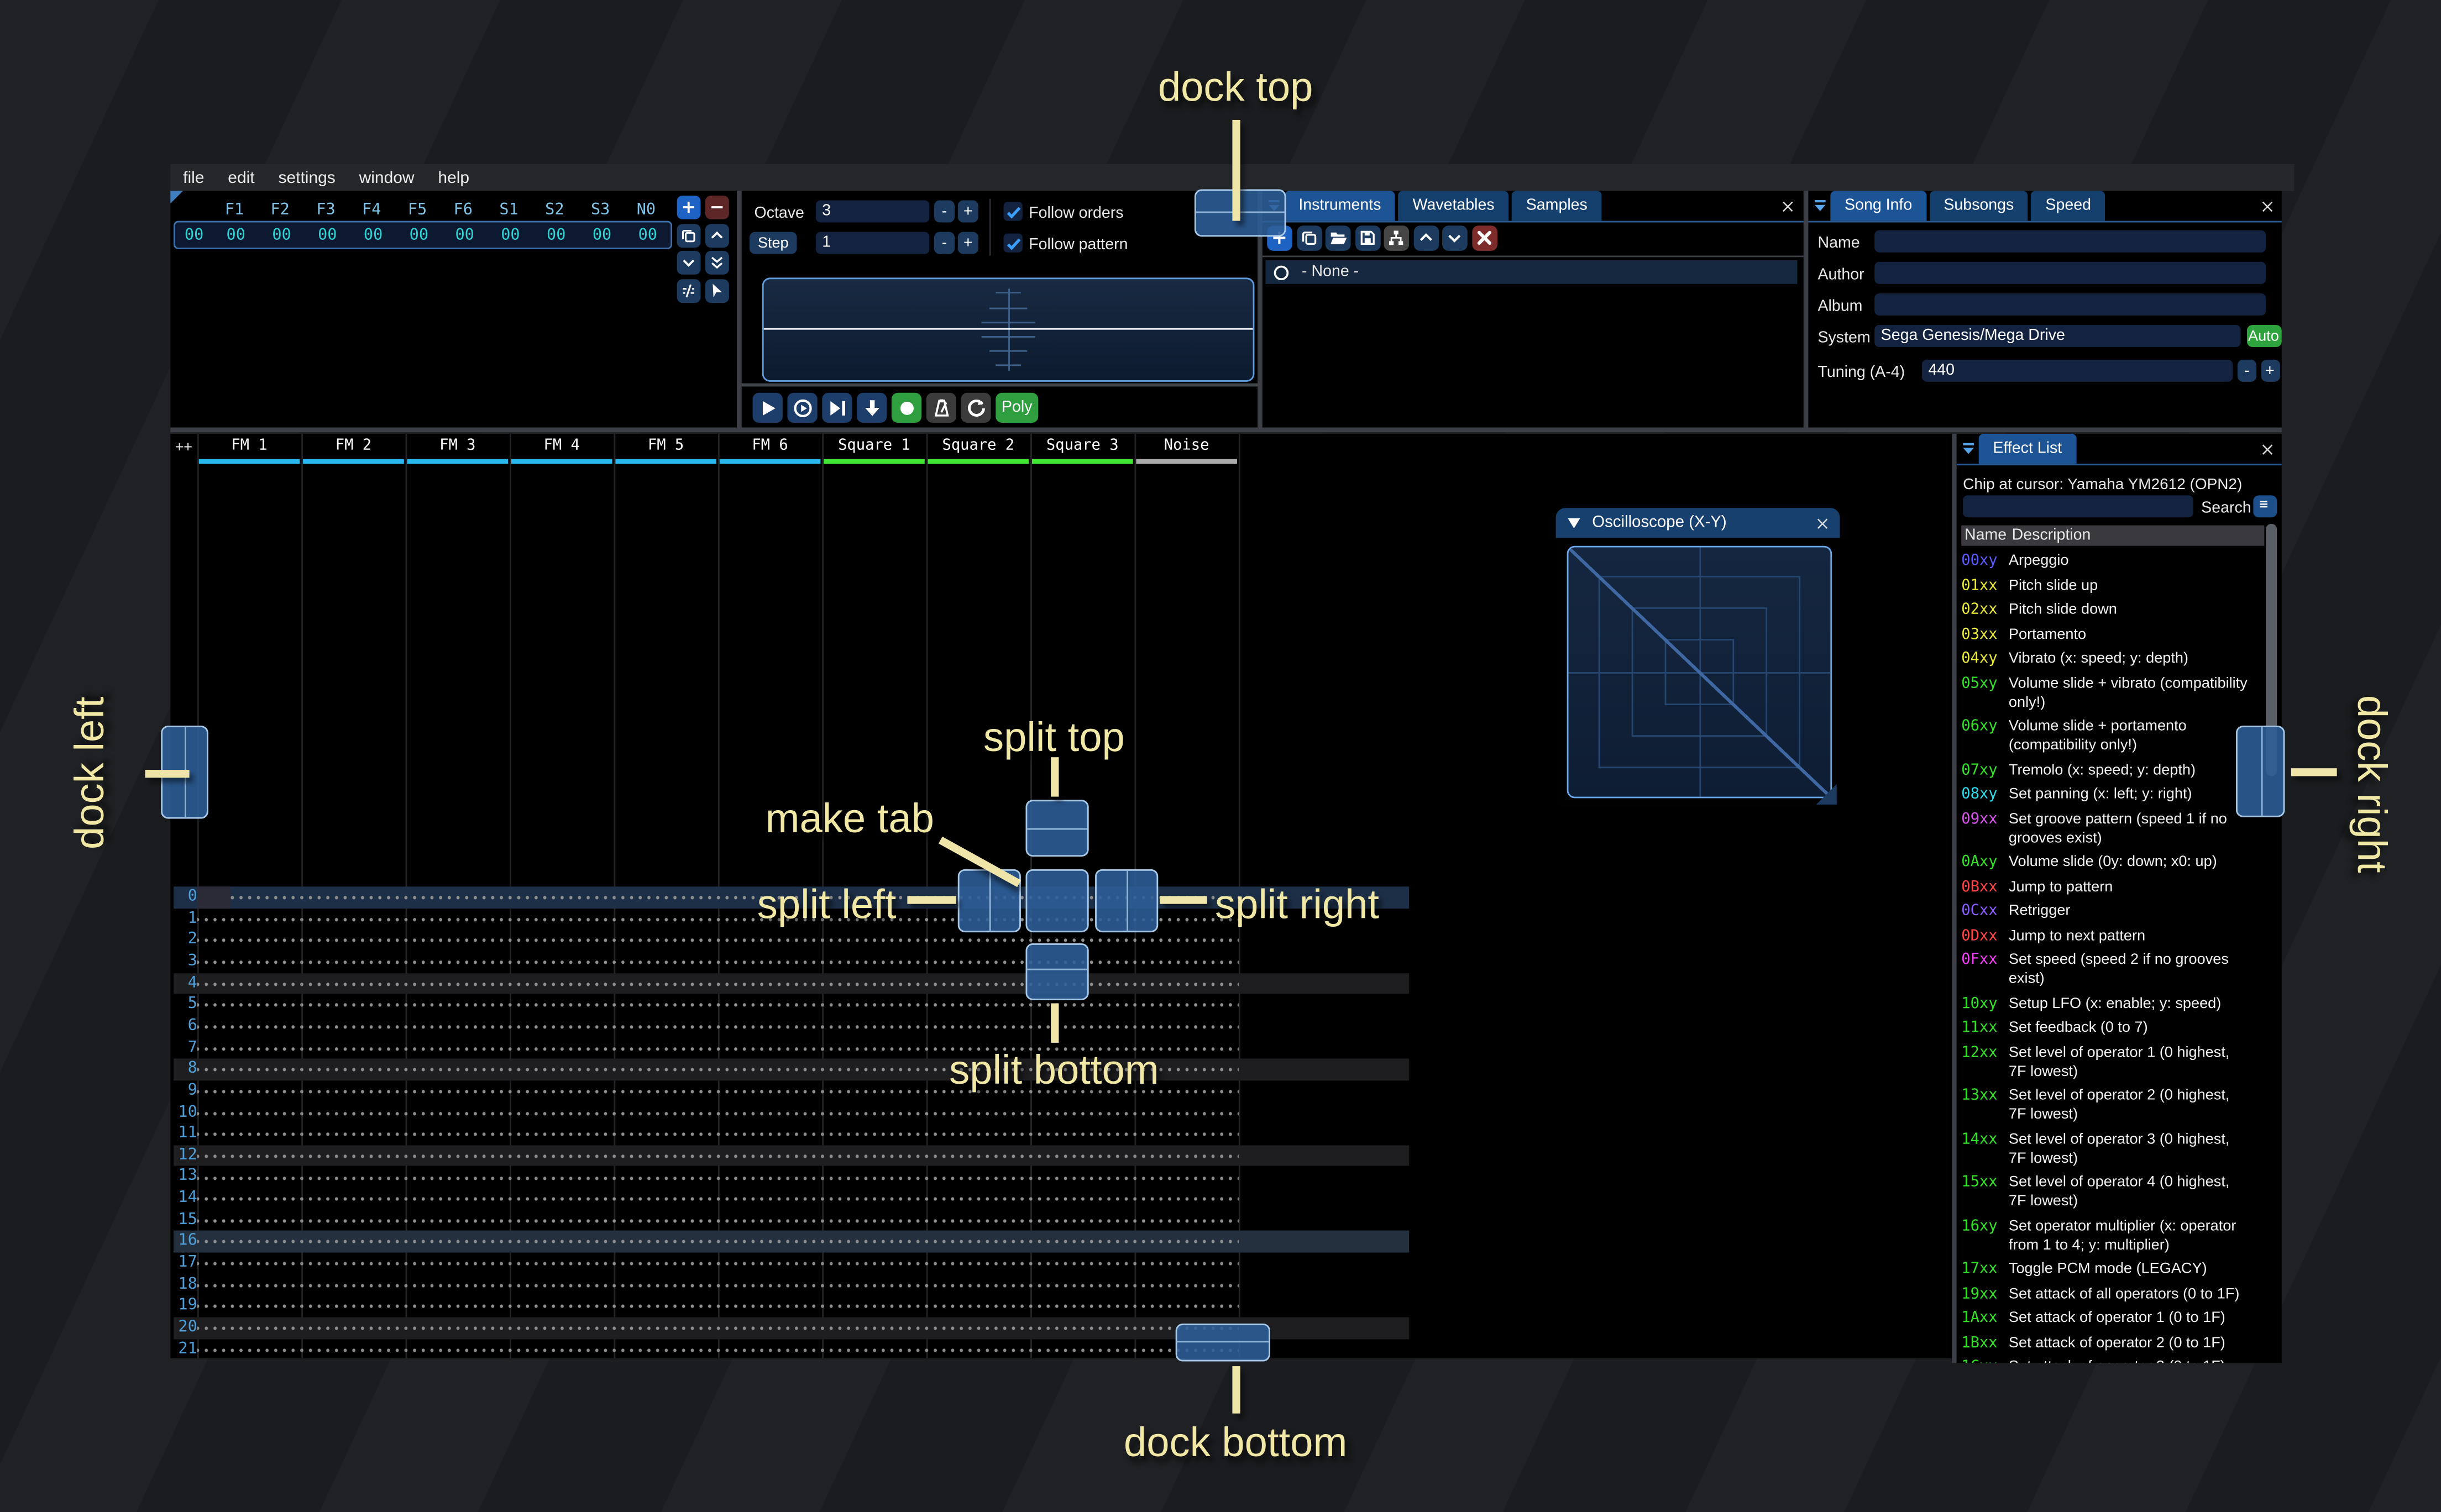  What do you see at coordinates (1425, 238) in the screenshot?
I see `instrument-move-up-button` at bounding box center [1425, 238].